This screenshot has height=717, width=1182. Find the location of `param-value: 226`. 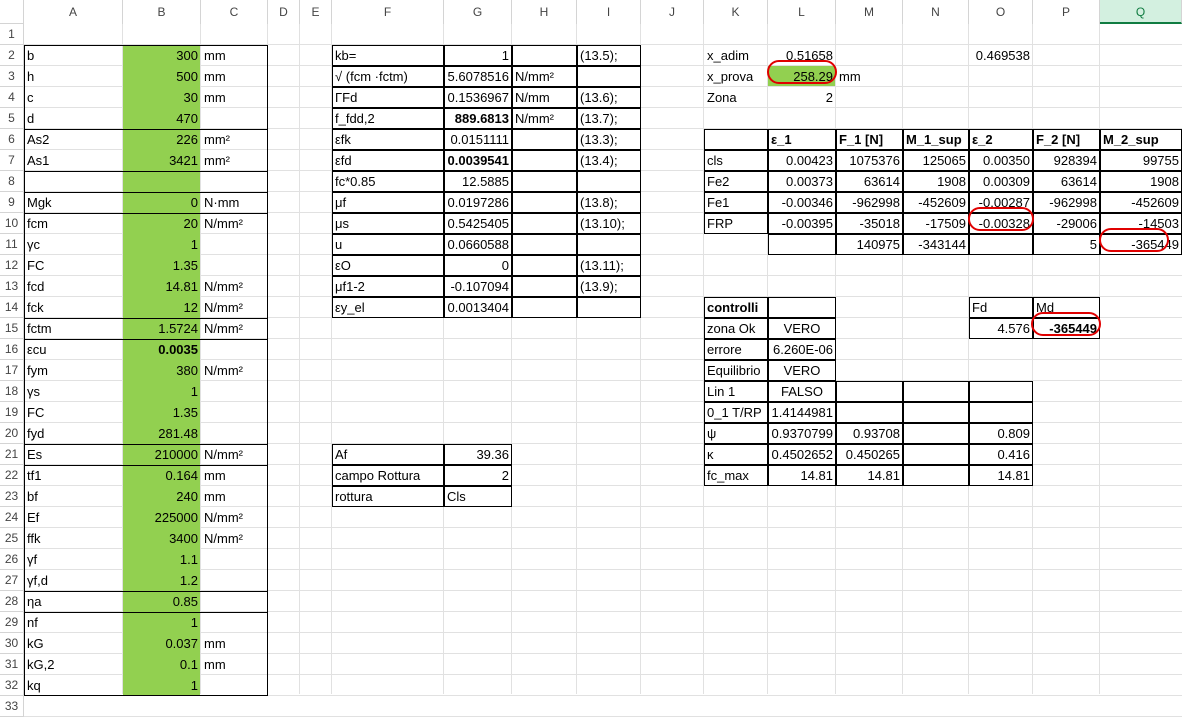

param-value: 226 is located at coordinates (162, 139).